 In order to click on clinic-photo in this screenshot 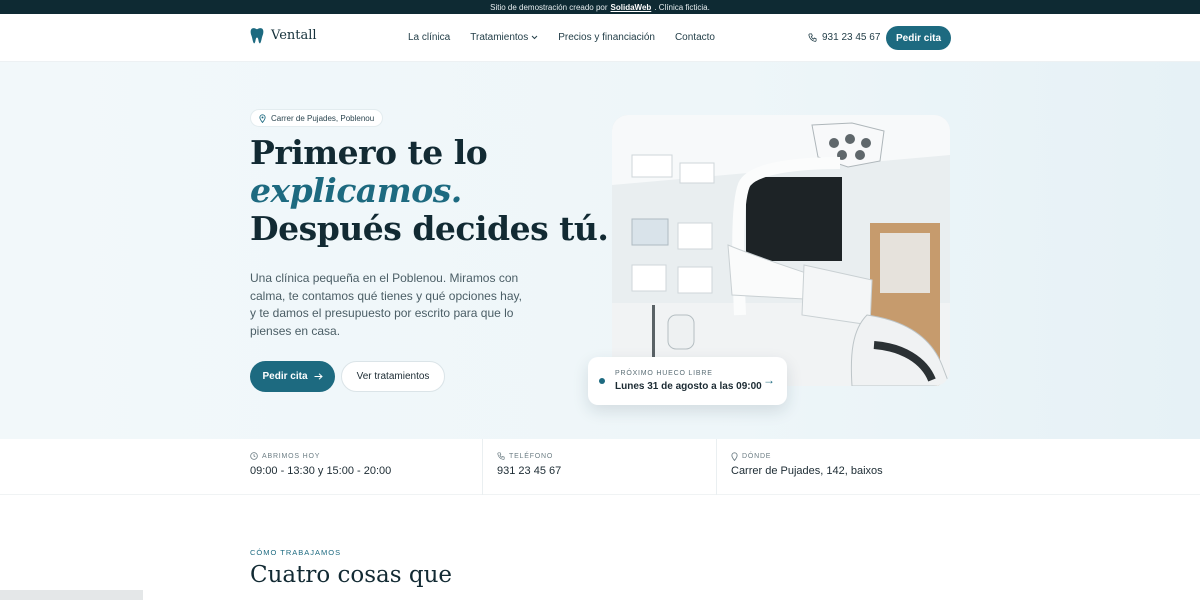, I will do `click(781, 250)`.